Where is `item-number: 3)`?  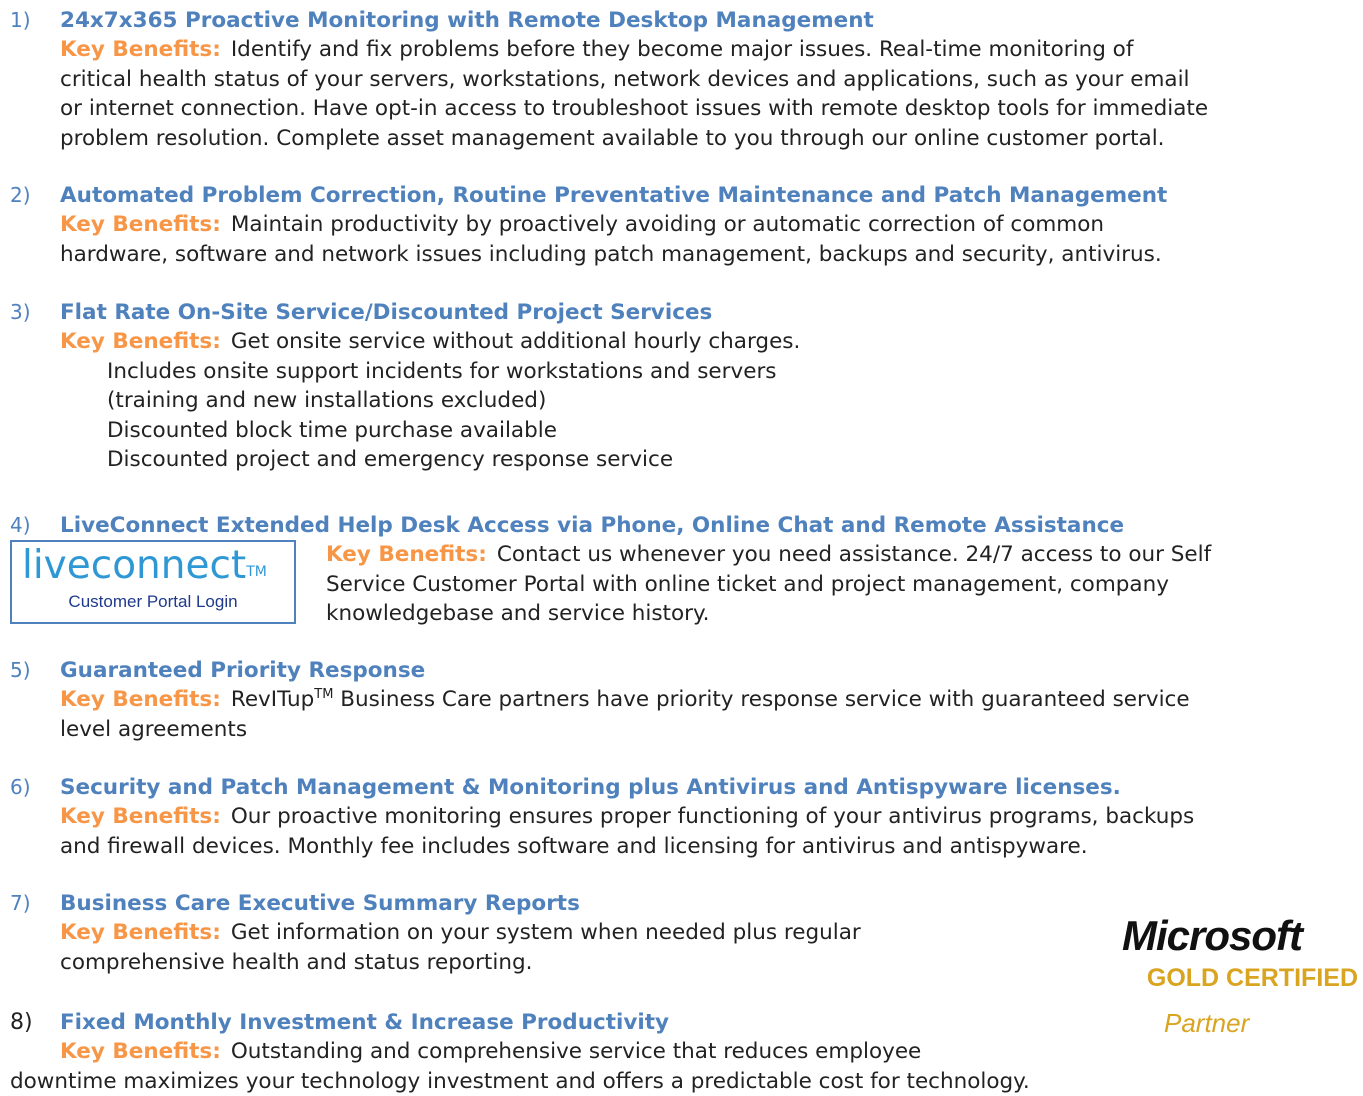 item-number: 3) is located at coordinates (20, 312).